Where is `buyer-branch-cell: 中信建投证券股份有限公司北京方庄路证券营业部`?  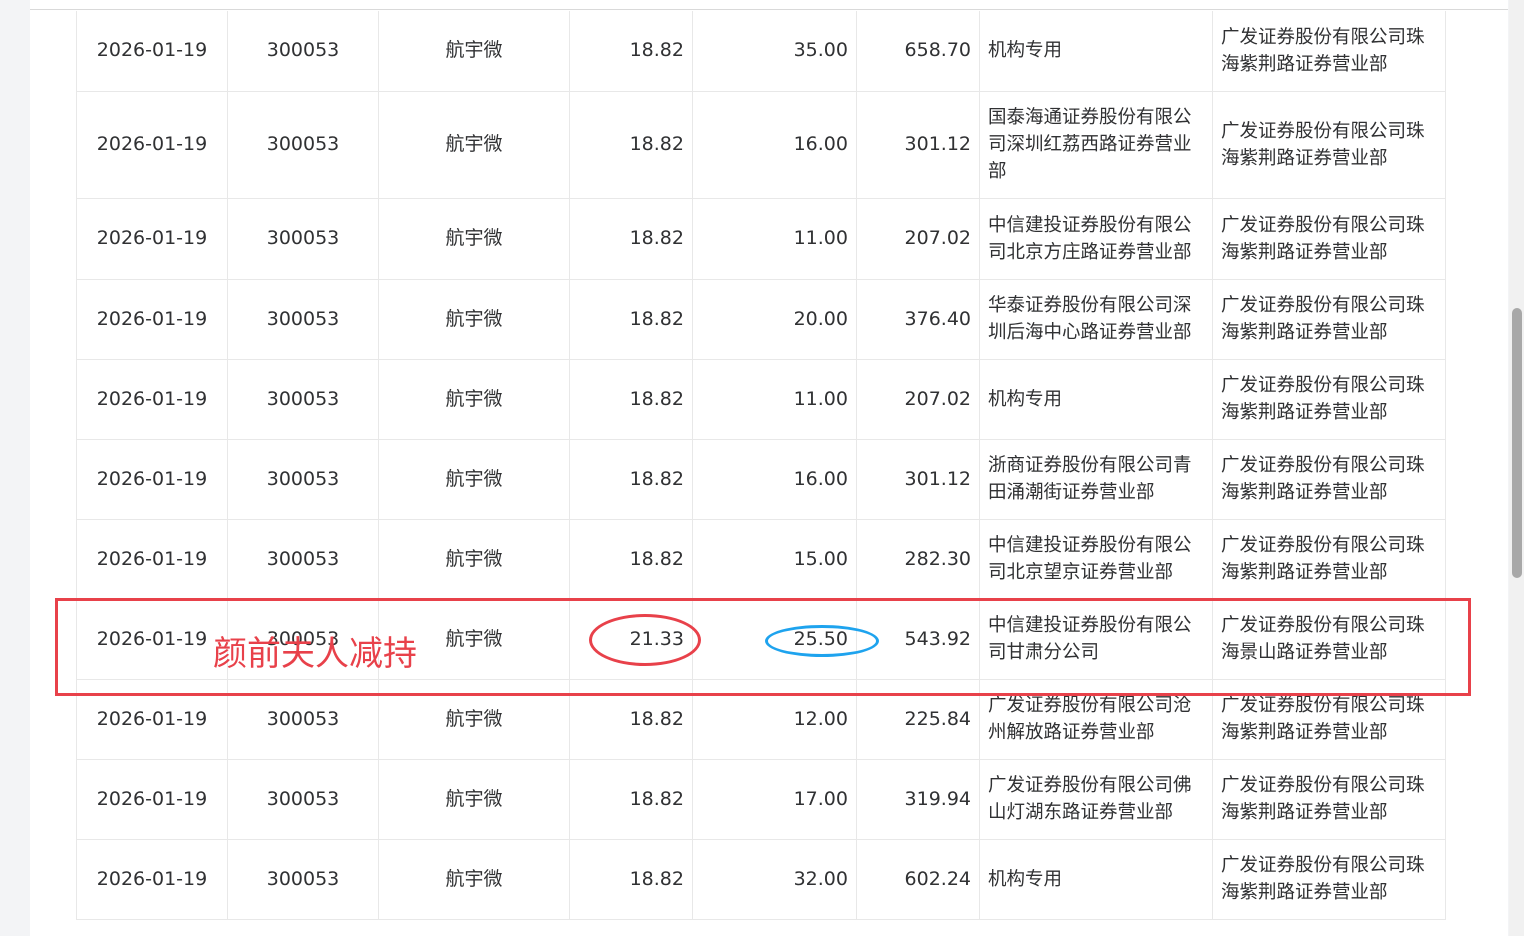
buyer-branch-cell: 中信建投证券股份有限公司北京方庄路证券营业部 is located at coordinates (1096, 239).